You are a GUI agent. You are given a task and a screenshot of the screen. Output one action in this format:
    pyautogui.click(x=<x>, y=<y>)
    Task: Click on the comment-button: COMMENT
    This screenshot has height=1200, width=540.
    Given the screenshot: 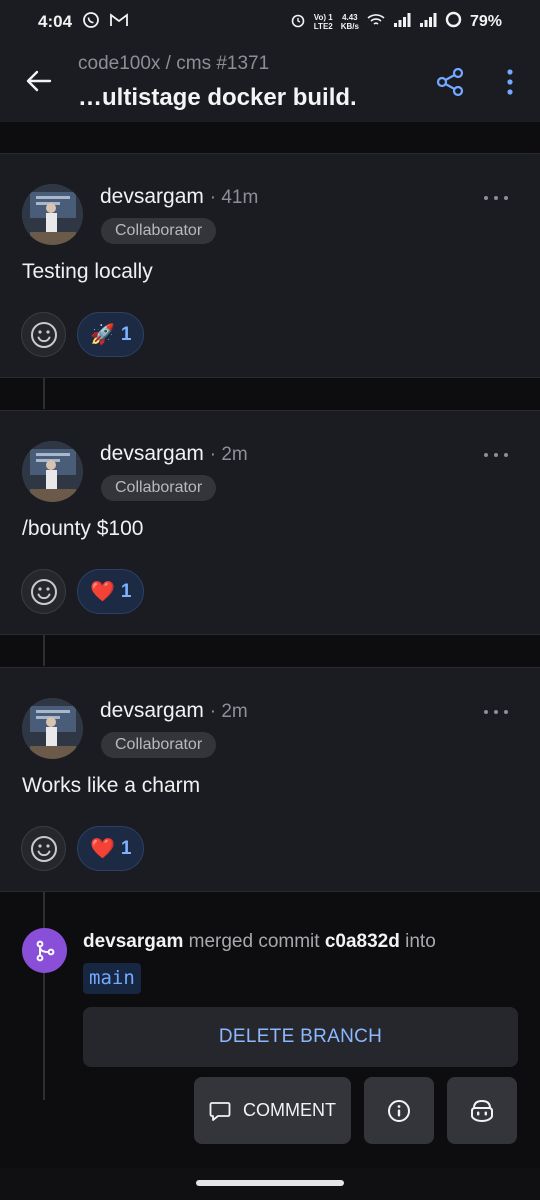 What is the action you would take?
    pyautogui.click(x=272, y=1110)
    